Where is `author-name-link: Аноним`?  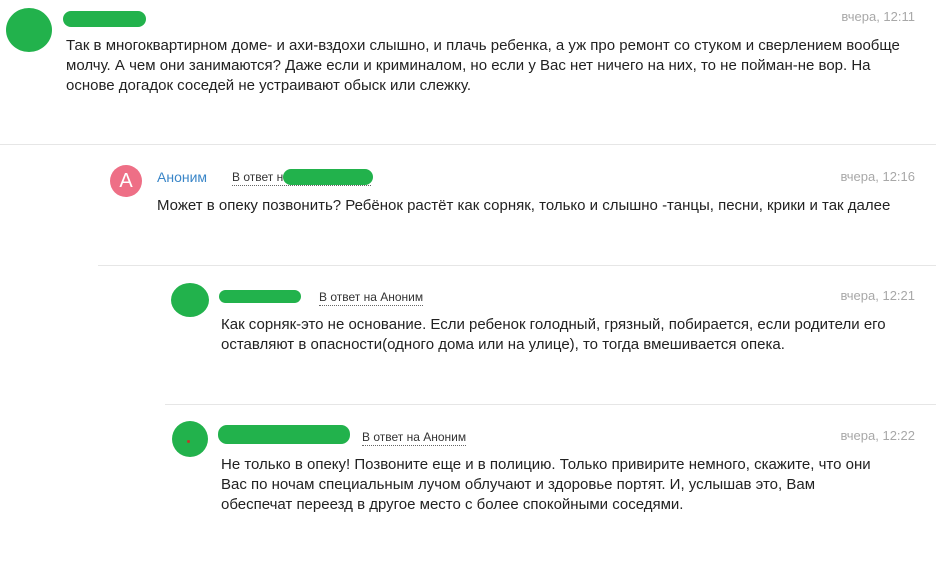 author-name-link: Аноним is located at coordinates (182, 177).